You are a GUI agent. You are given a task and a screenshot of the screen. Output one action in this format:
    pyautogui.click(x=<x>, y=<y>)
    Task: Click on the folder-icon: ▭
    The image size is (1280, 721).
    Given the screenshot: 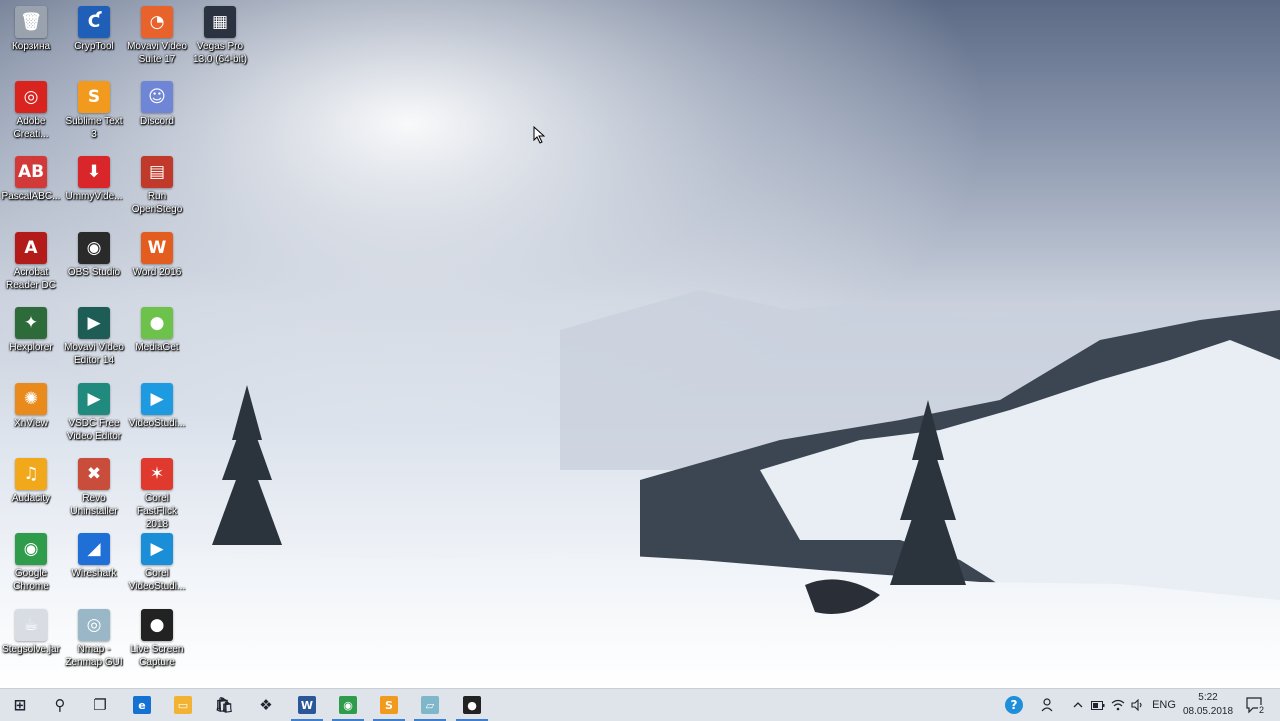 What is the action you would take?
    pyautogui.click(x=183, y=705)
    